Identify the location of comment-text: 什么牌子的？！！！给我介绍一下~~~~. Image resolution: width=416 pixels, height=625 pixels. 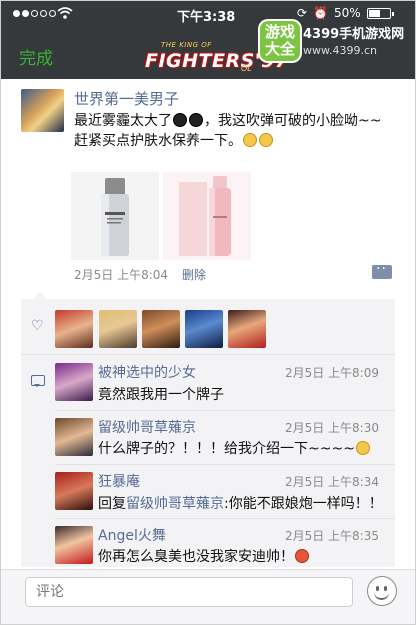
(234, 448).